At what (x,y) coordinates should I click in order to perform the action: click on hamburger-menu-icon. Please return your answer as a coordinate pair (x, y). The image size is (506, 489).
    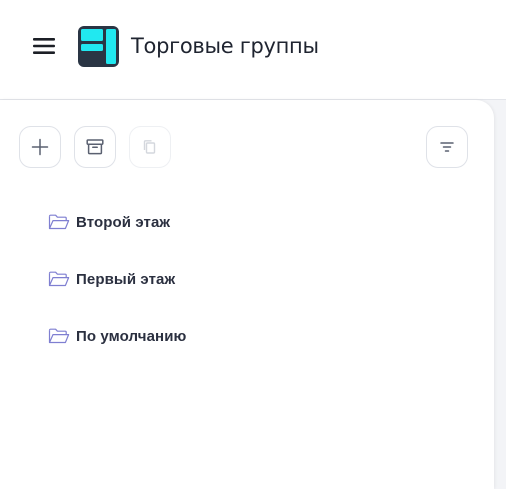
    Looking at the image, I should click on (45, 46).